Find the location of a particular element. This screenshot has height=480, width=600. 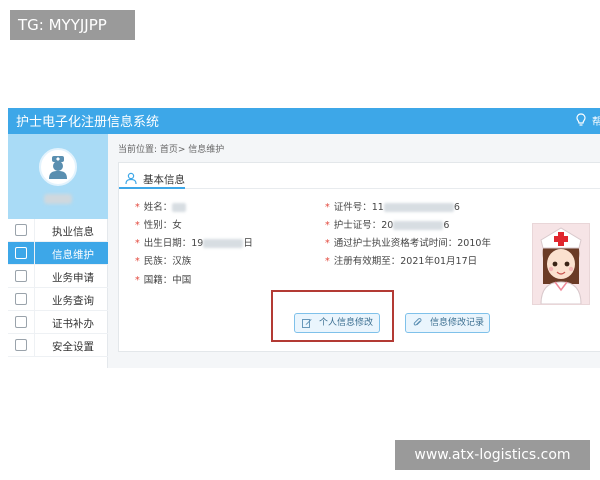

document-icon is located at coordinates (21, 322).